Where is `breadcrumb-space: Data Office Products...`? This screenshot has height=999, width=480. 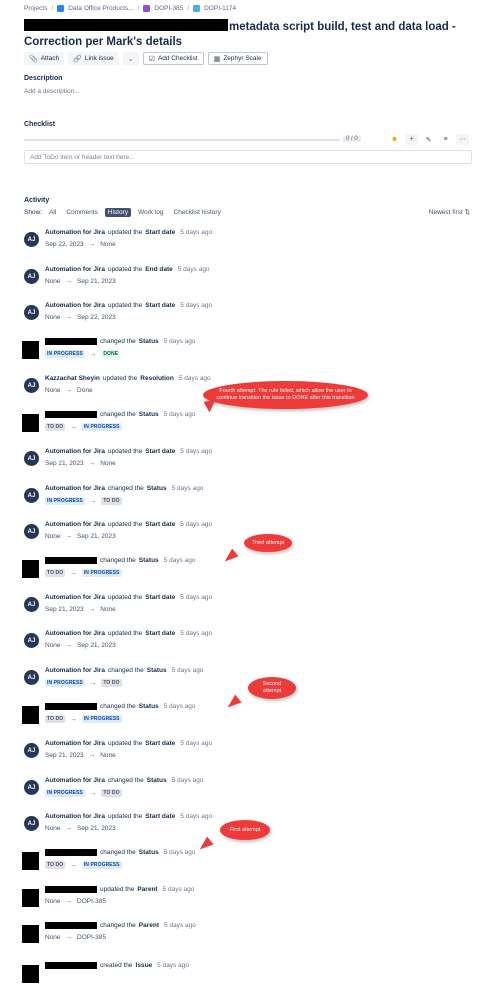 breadcrumb-space: Data Office Products... is located at coordinates (100, 8).